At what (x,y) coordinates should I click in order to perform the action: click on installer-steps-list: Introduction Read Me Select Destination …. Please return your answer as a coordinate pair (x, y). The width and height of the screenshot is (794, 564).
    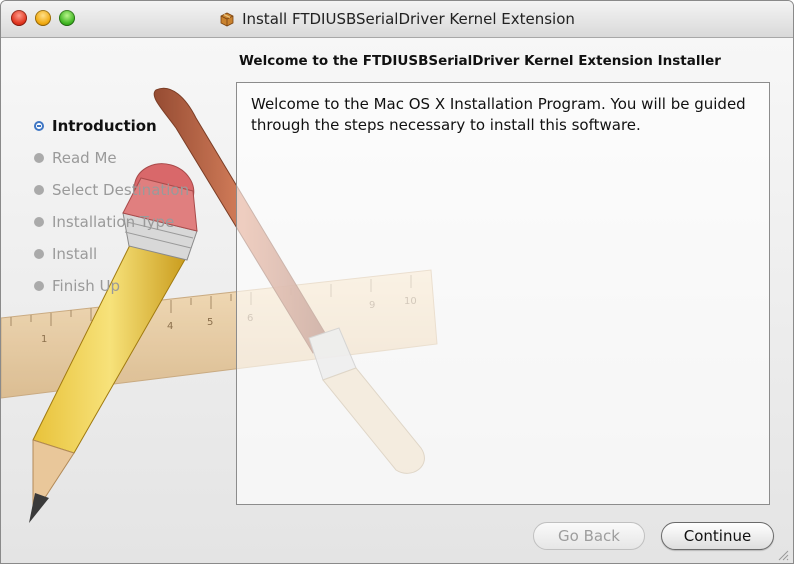
    Looking at the image, I should click on (111, 206).